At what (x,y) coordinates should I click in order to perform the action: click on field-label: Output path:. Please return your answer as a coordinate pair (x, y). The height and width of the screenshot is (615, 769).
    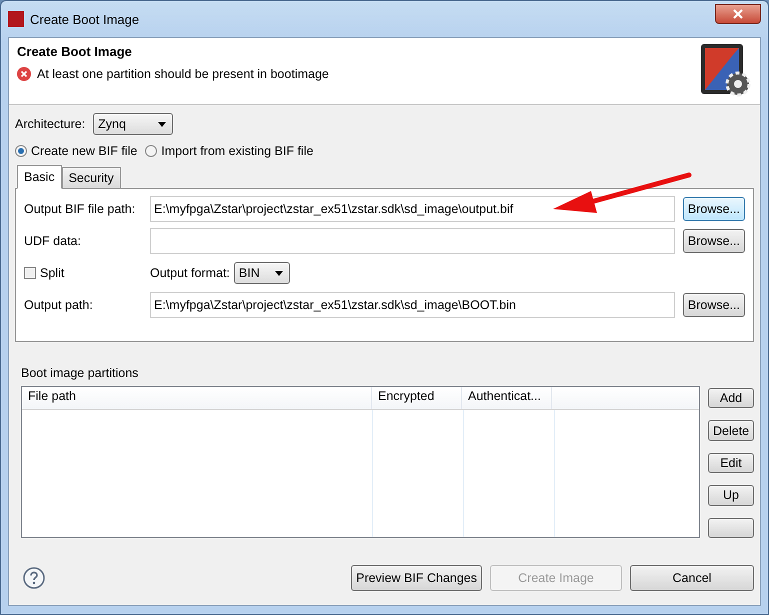
    Looking at the image, I should click on (59, 305).